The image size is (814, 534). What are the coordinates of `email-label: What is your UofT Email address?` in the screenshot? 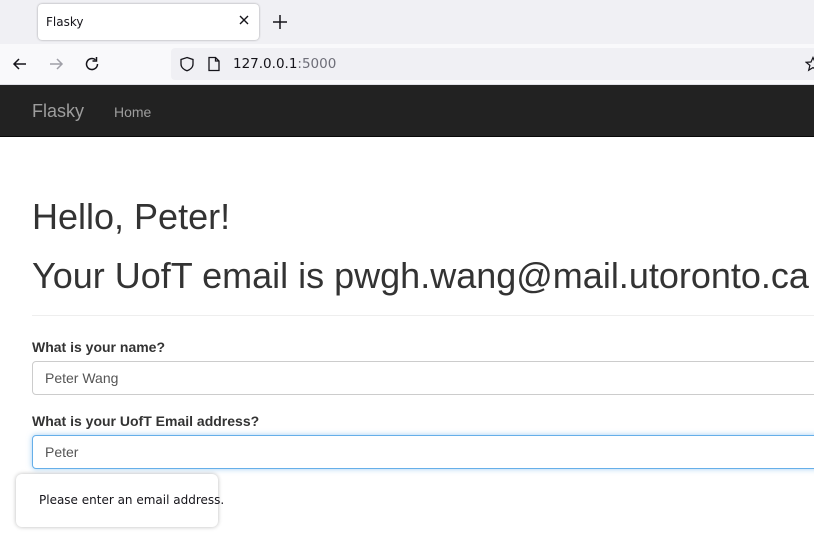 It's located at (146, 421).